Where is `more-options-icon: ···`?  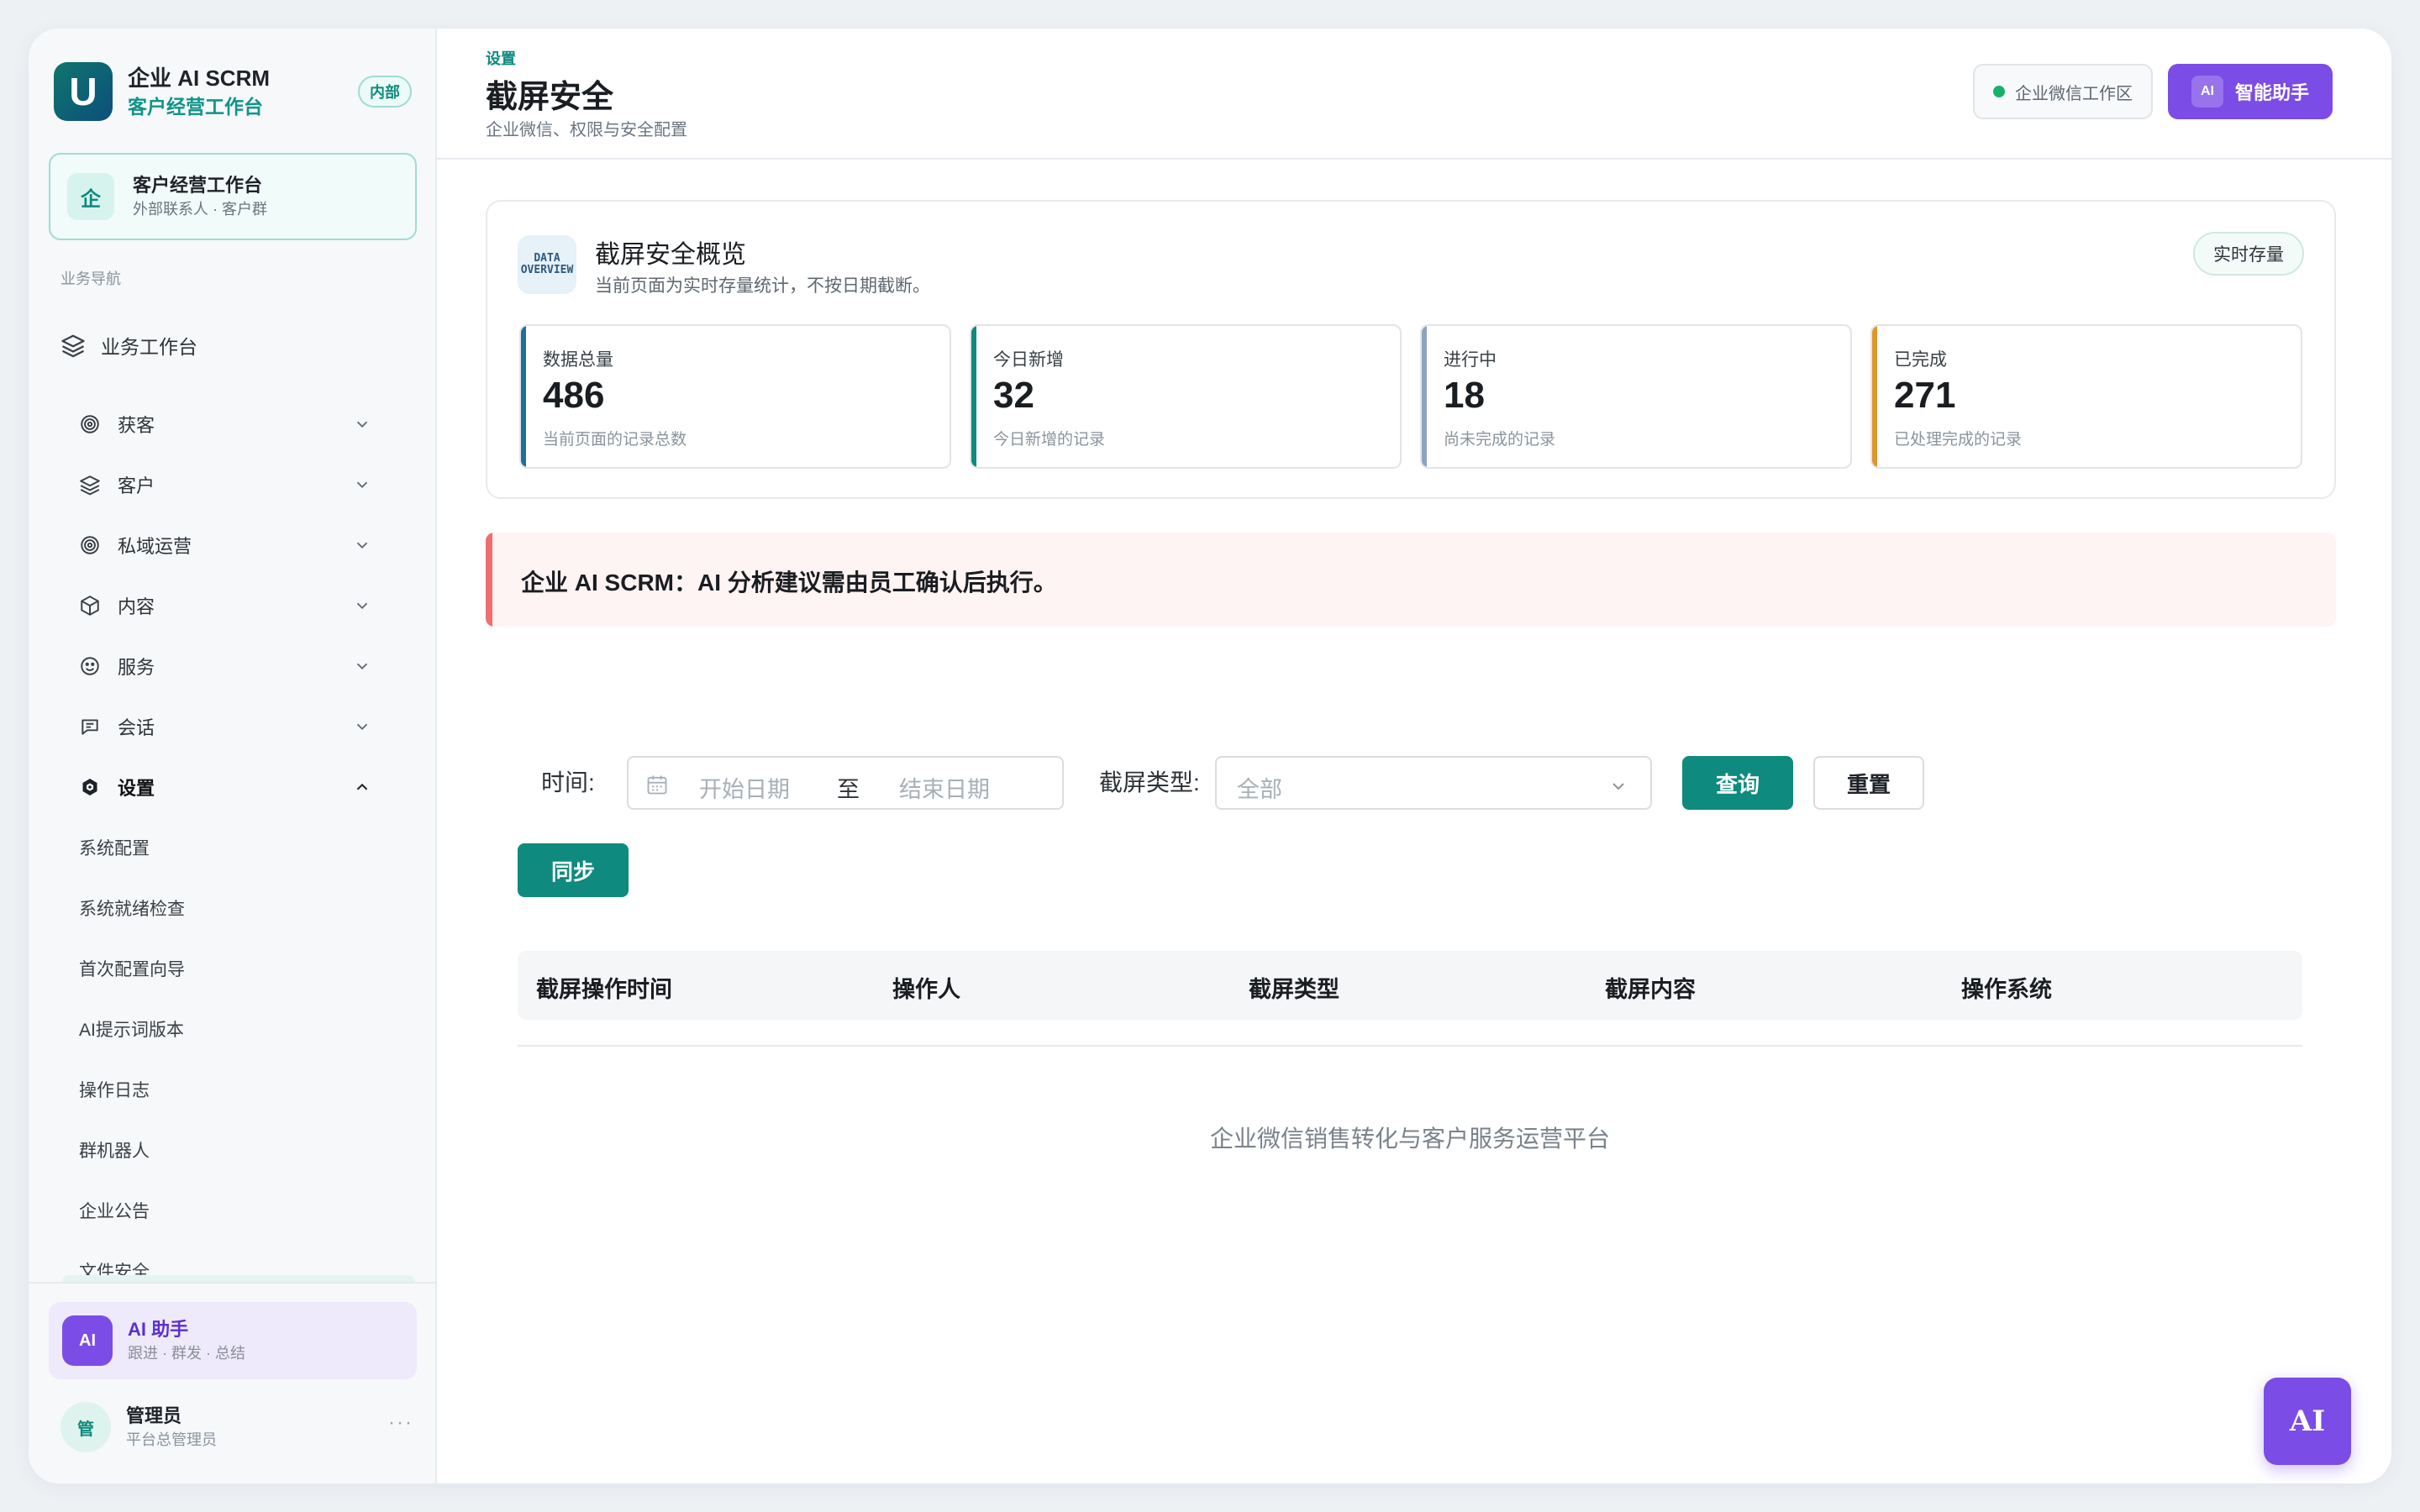 more-options-icon: ··· is located at coordinates (400, 1423).